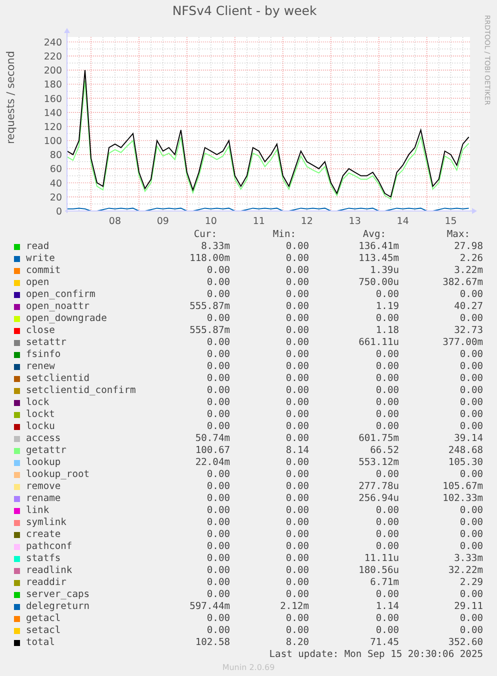 The width and height of the screenshot is (497, 676). I want to click on legend-value: 8.20, so click(297, 642).